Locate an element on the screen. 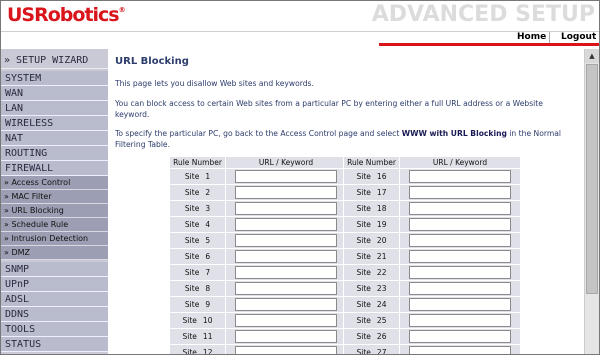 The image size is (600, 355). table-row: Site 17 is located at coordinates (432, 192).